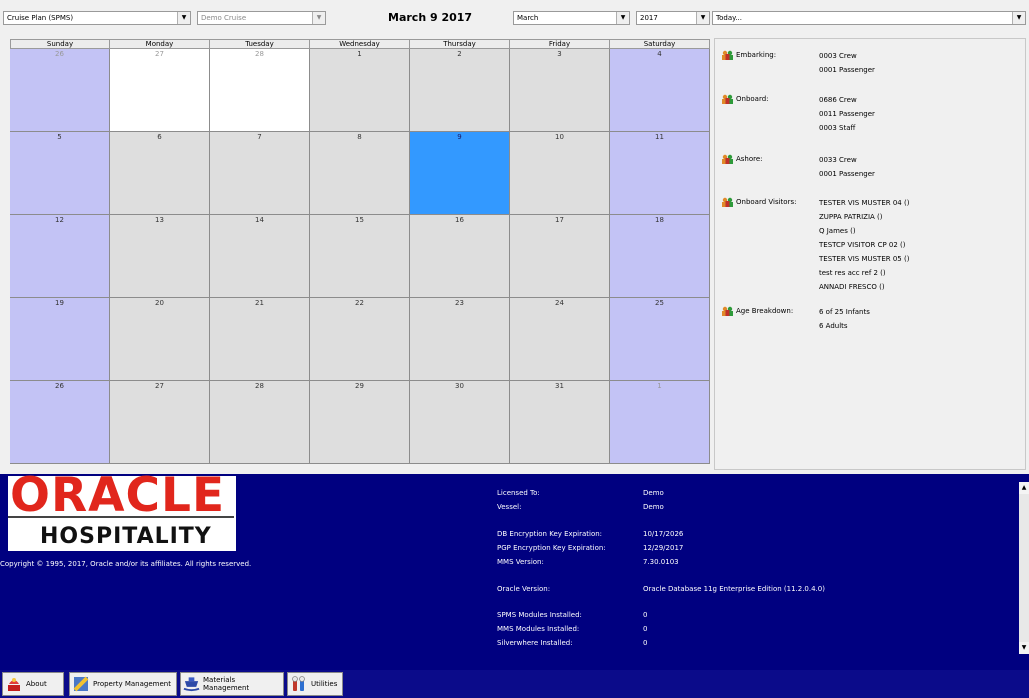 This screenshot has width=1029, height=698. I want to click on calendar-day: 22, so click(360, 339).